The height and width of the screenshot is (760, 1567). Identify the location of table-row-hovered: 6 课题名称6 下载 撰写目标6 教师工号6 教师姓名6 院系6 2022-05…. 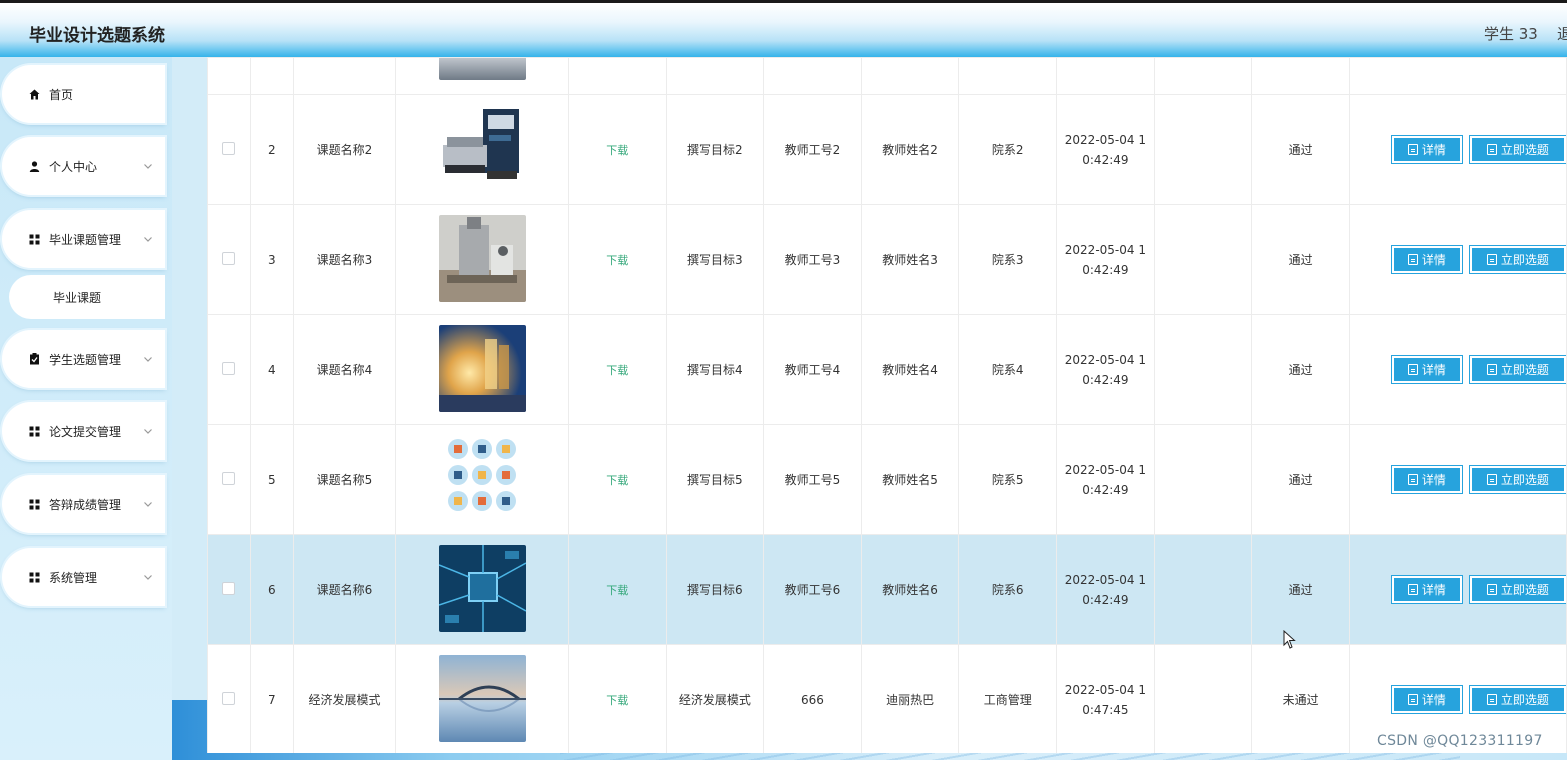
(887, 589).